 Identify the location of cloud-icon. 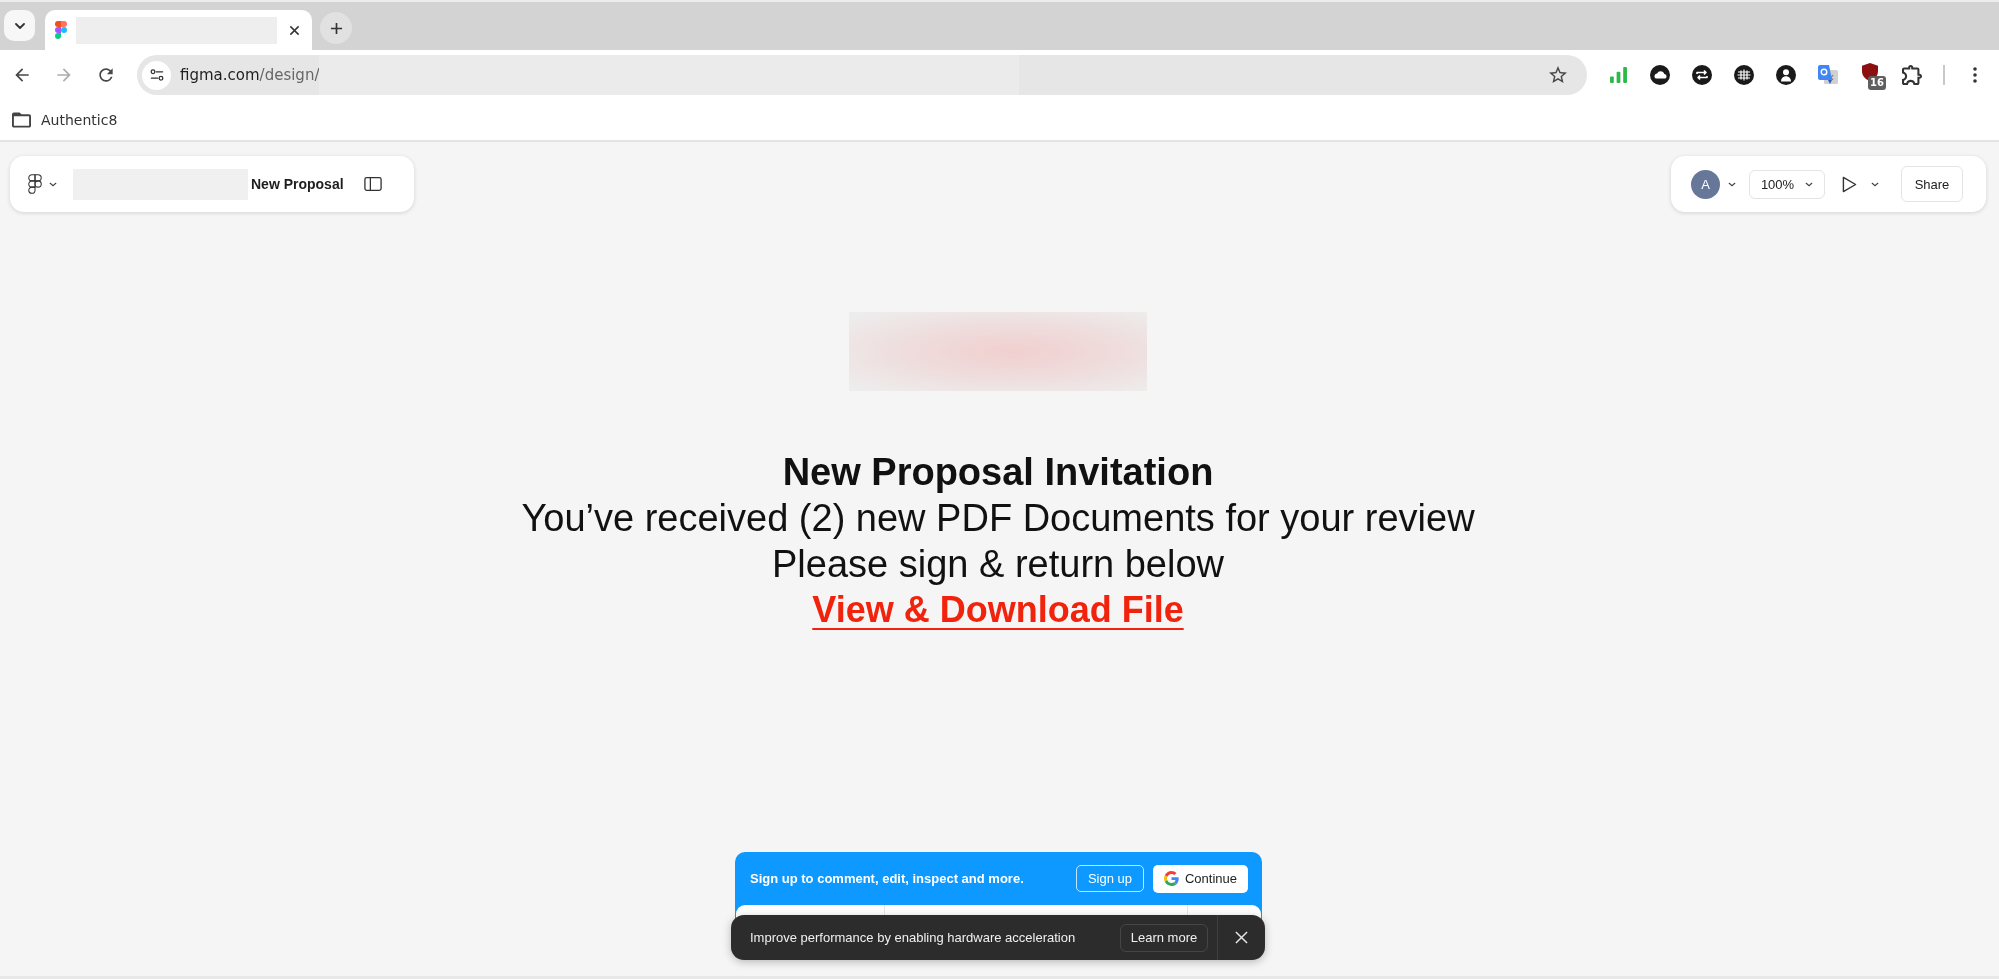
(1660, 75).